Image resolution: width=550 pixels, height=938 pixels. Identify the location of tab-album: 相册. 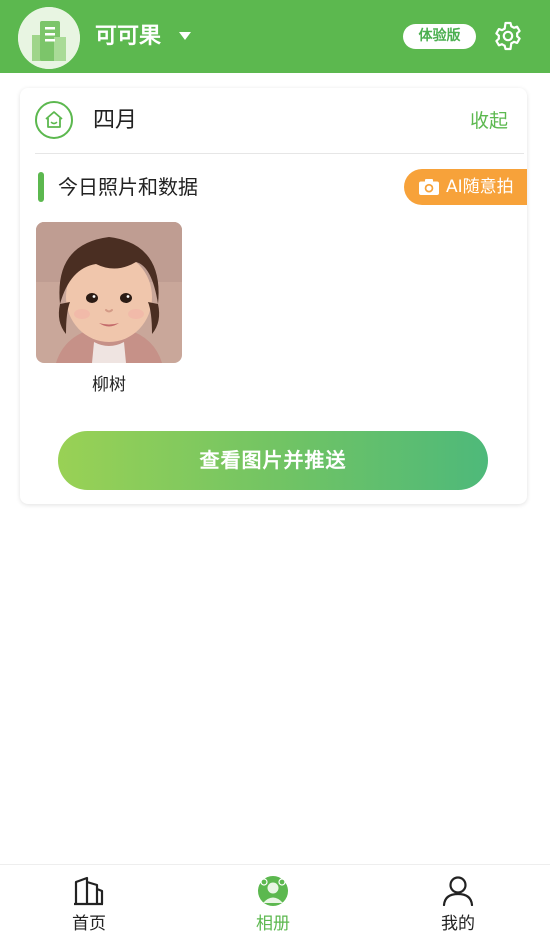
(273, 901).